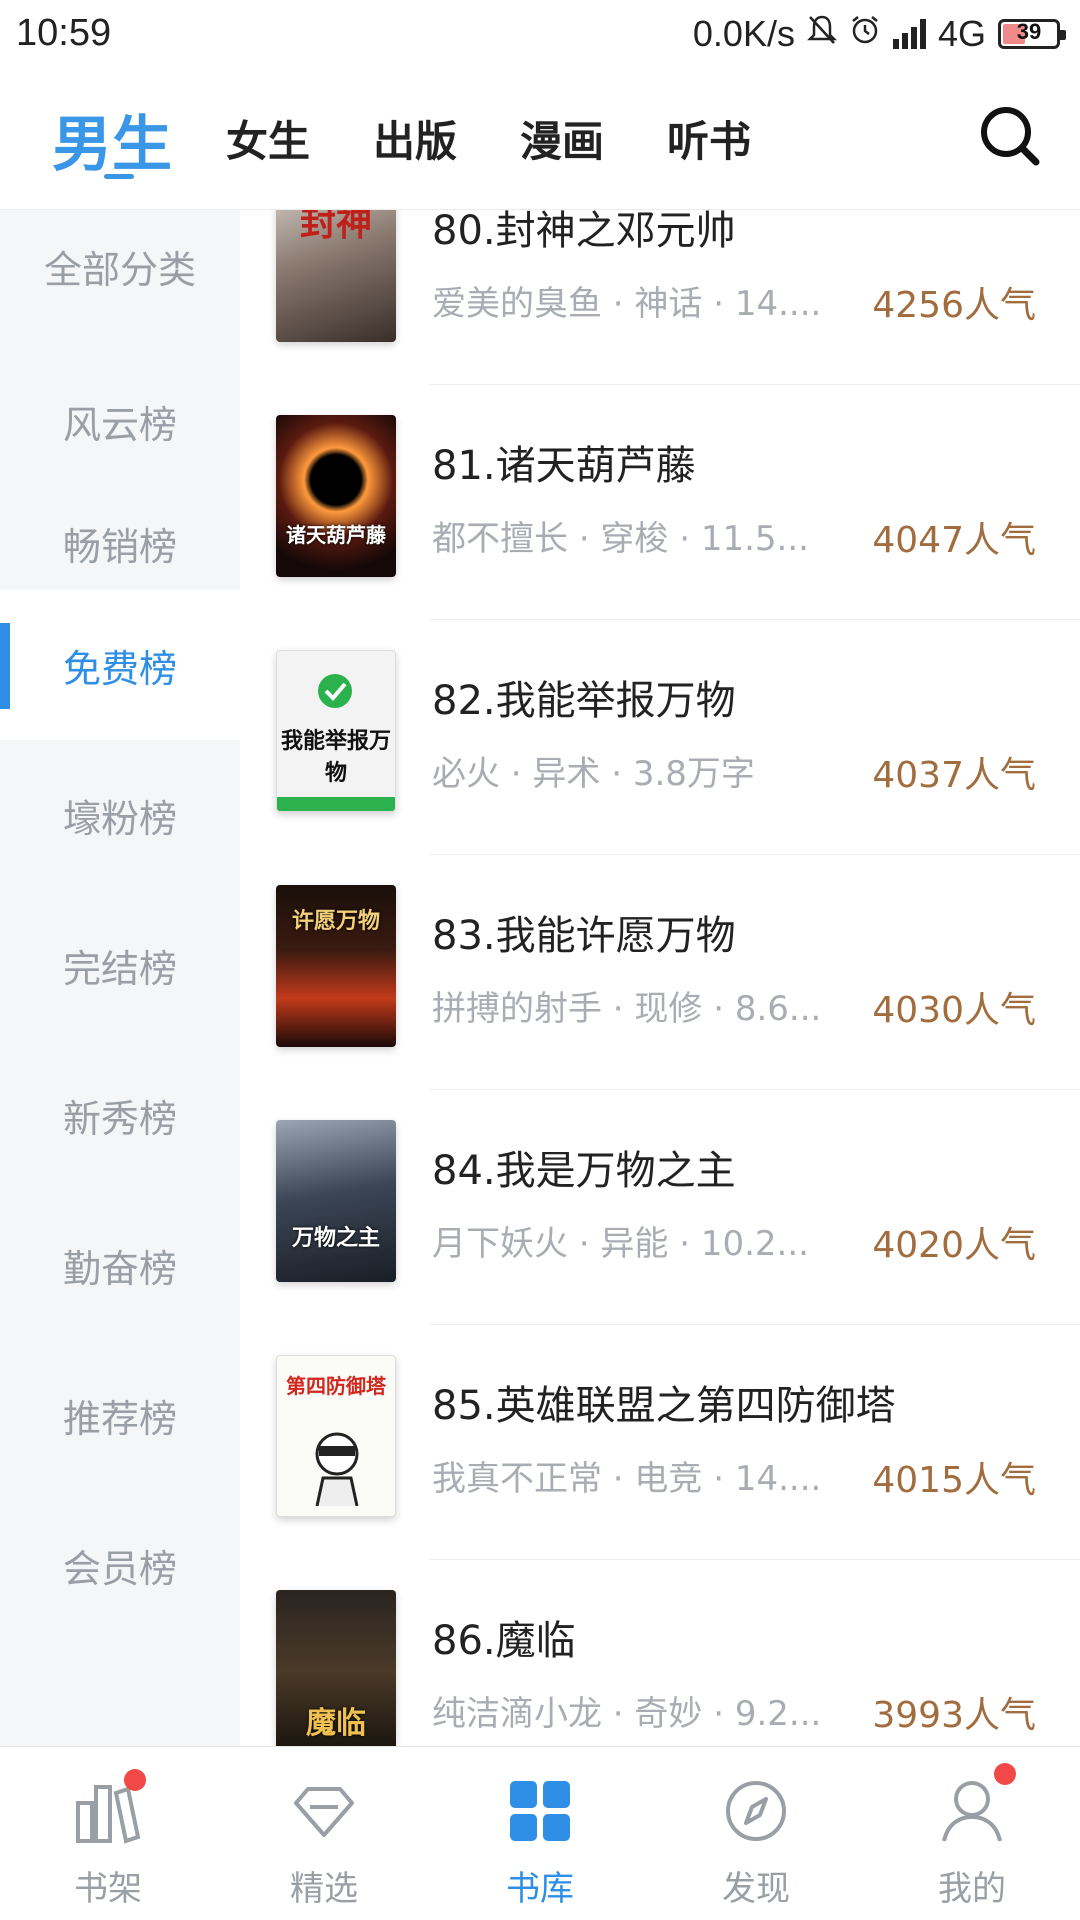 The height and width of the screenshot is (1920, 1080). I want to click on sidebar-item-label: 完结榜, so click(119, 968).